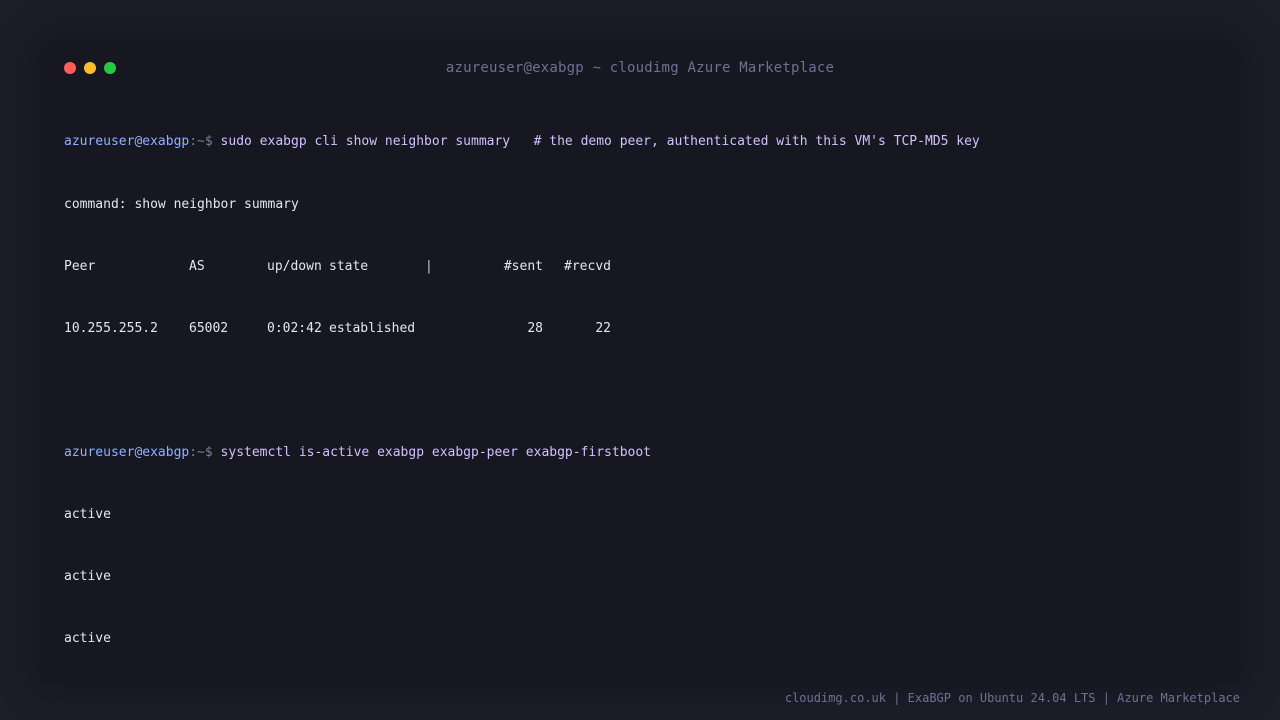 This screenshot has height=720, width=1280. What do you see at coordinates (587, 266) in the screenshot?
I see `header-recvd: #recvd` at bounding box center [587, 266].